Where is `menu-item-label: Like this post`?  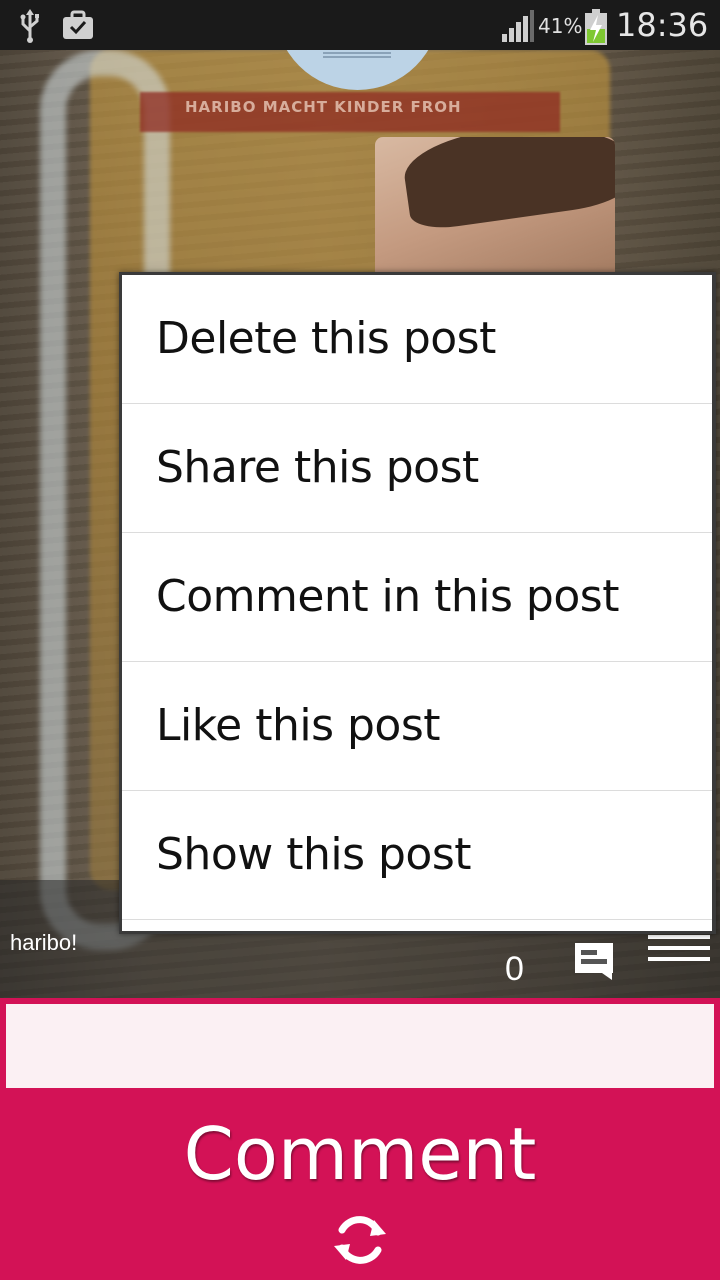
menu-item-label: Like this post is located at coordinates (298, 725).